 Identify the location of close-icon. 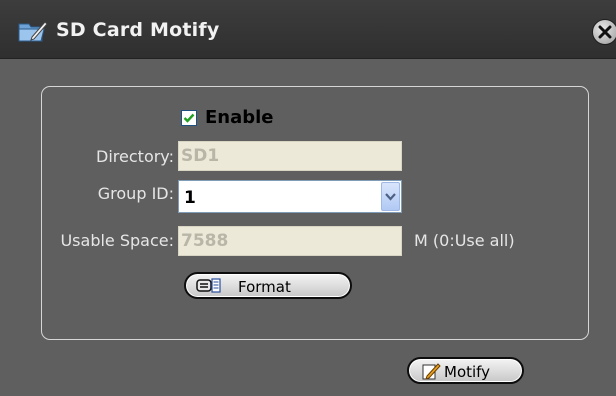
(605, 32).